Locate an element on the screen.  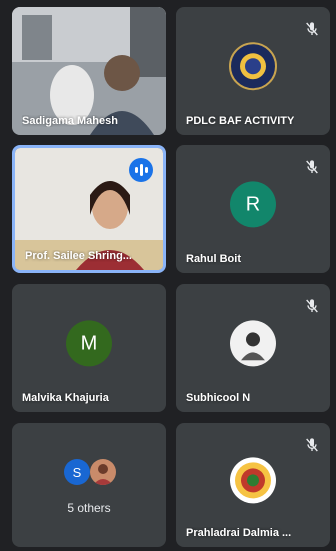
participant-tile-subhicool: Subhicool N is located at coordinates (253, 348).